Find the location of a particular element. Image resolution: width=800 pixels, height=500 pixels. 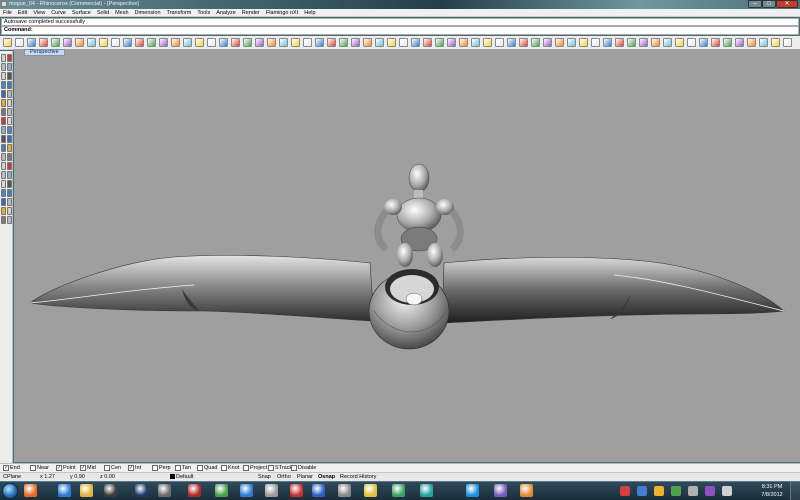

mesh-icon is located at coordinates (9, 139).